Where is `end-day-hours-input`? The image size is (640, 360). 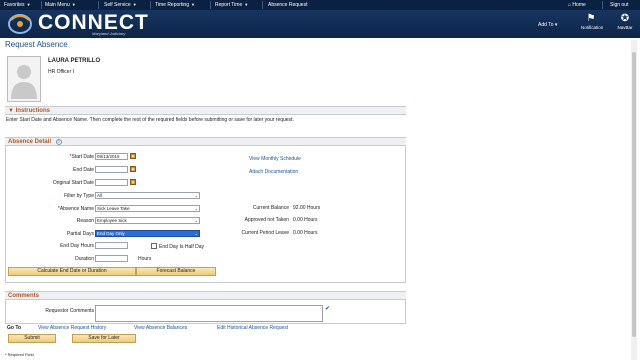 end-day-hours-input is located at coordinates (111, 245).